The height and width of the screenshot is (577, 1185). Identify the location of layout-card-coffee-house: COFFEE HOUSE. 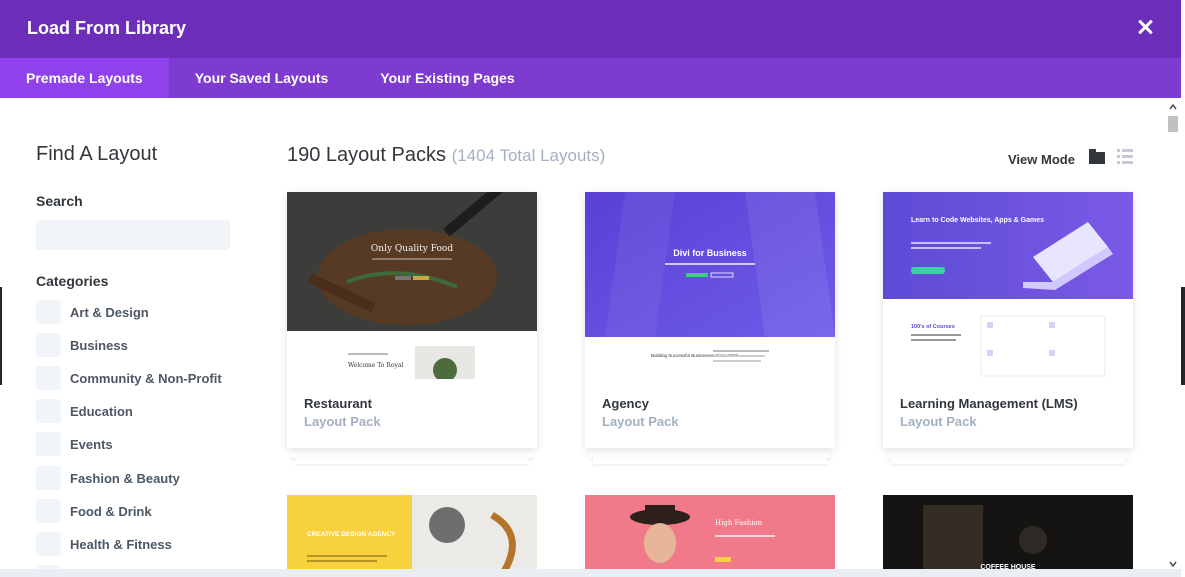
(1008, 535).